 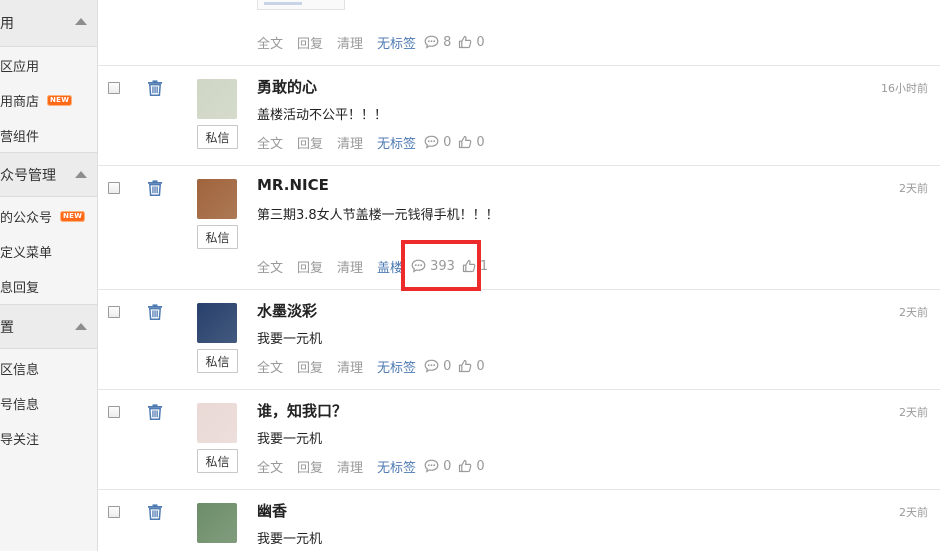 I want to click on sidebar-item-label: 导关注, so click(x=20, y=440).